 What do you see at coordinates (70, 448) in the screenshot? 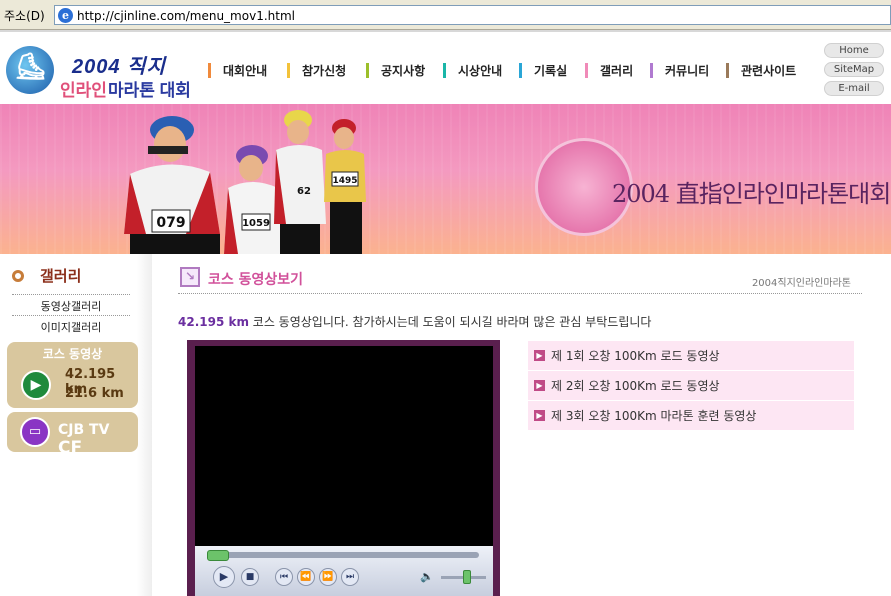
I see `cf-text: CF` at bounding box center [70, 448].